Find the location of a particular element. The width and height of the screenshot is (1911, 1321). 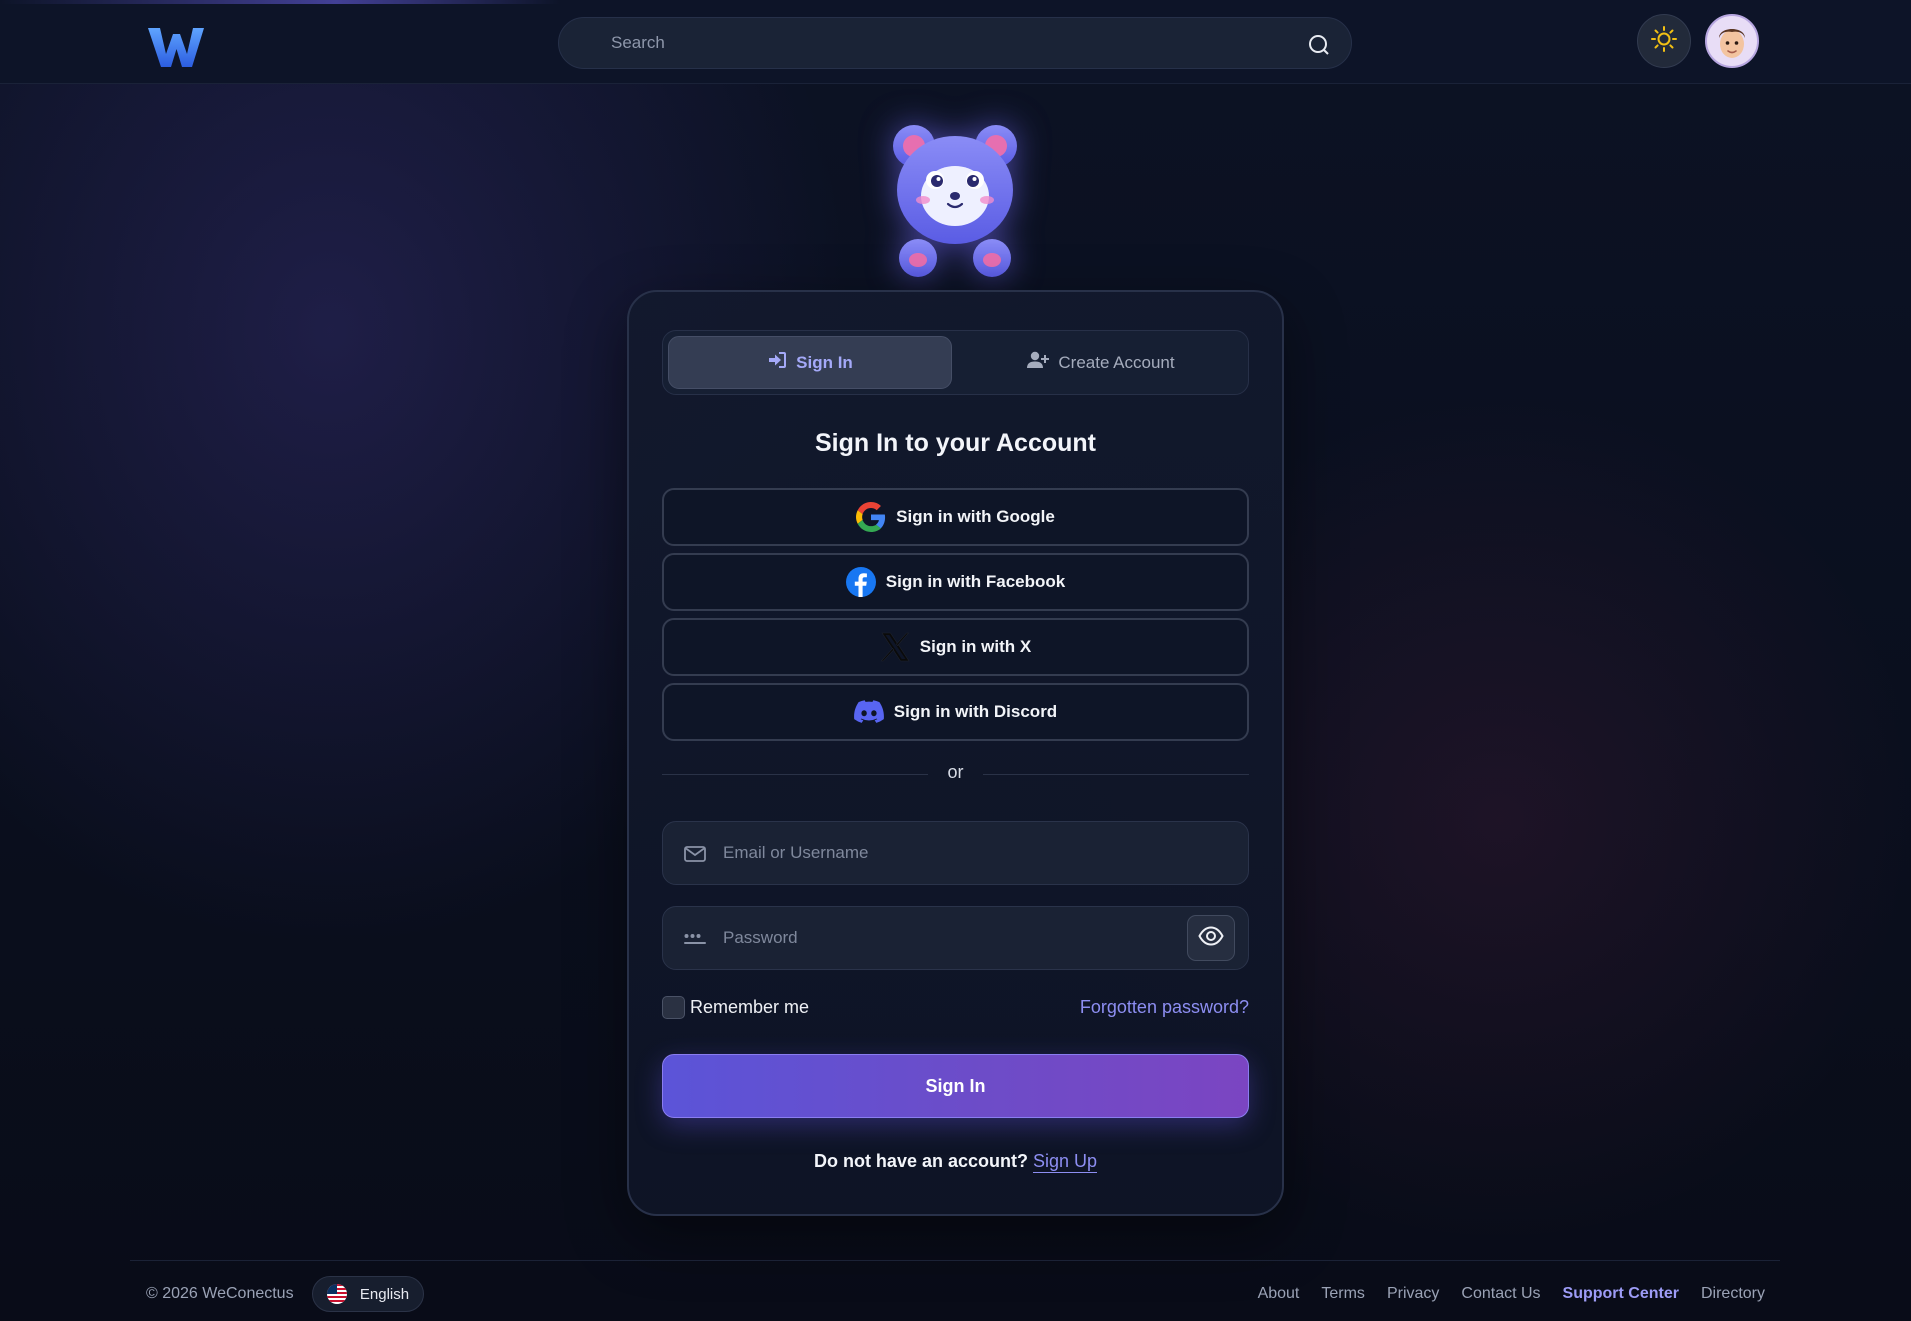

x-icon is located at coordinates (895, 647).